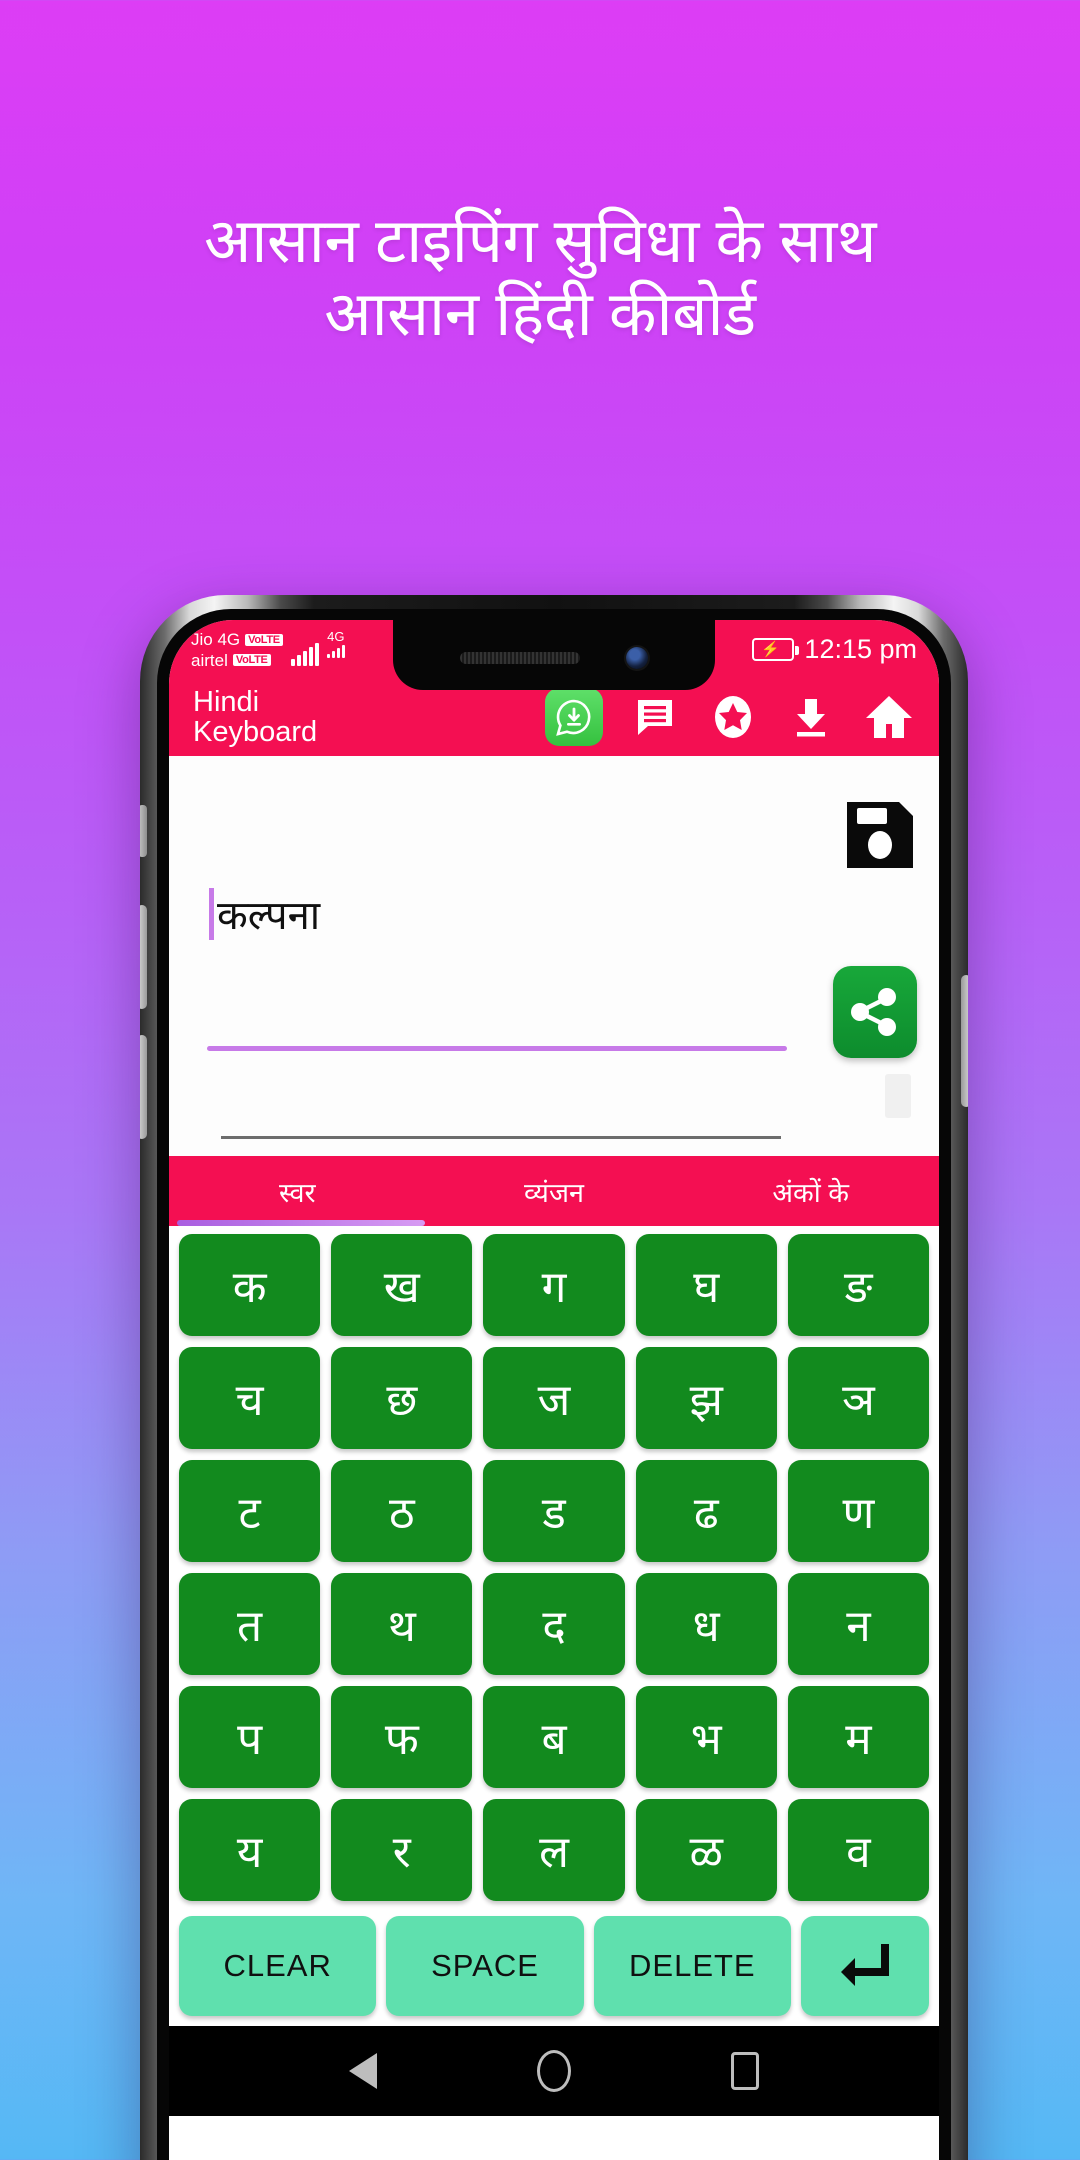  Describe the element at coordinates (637, 658) in the screenshot. I see `front-camera` at that location.